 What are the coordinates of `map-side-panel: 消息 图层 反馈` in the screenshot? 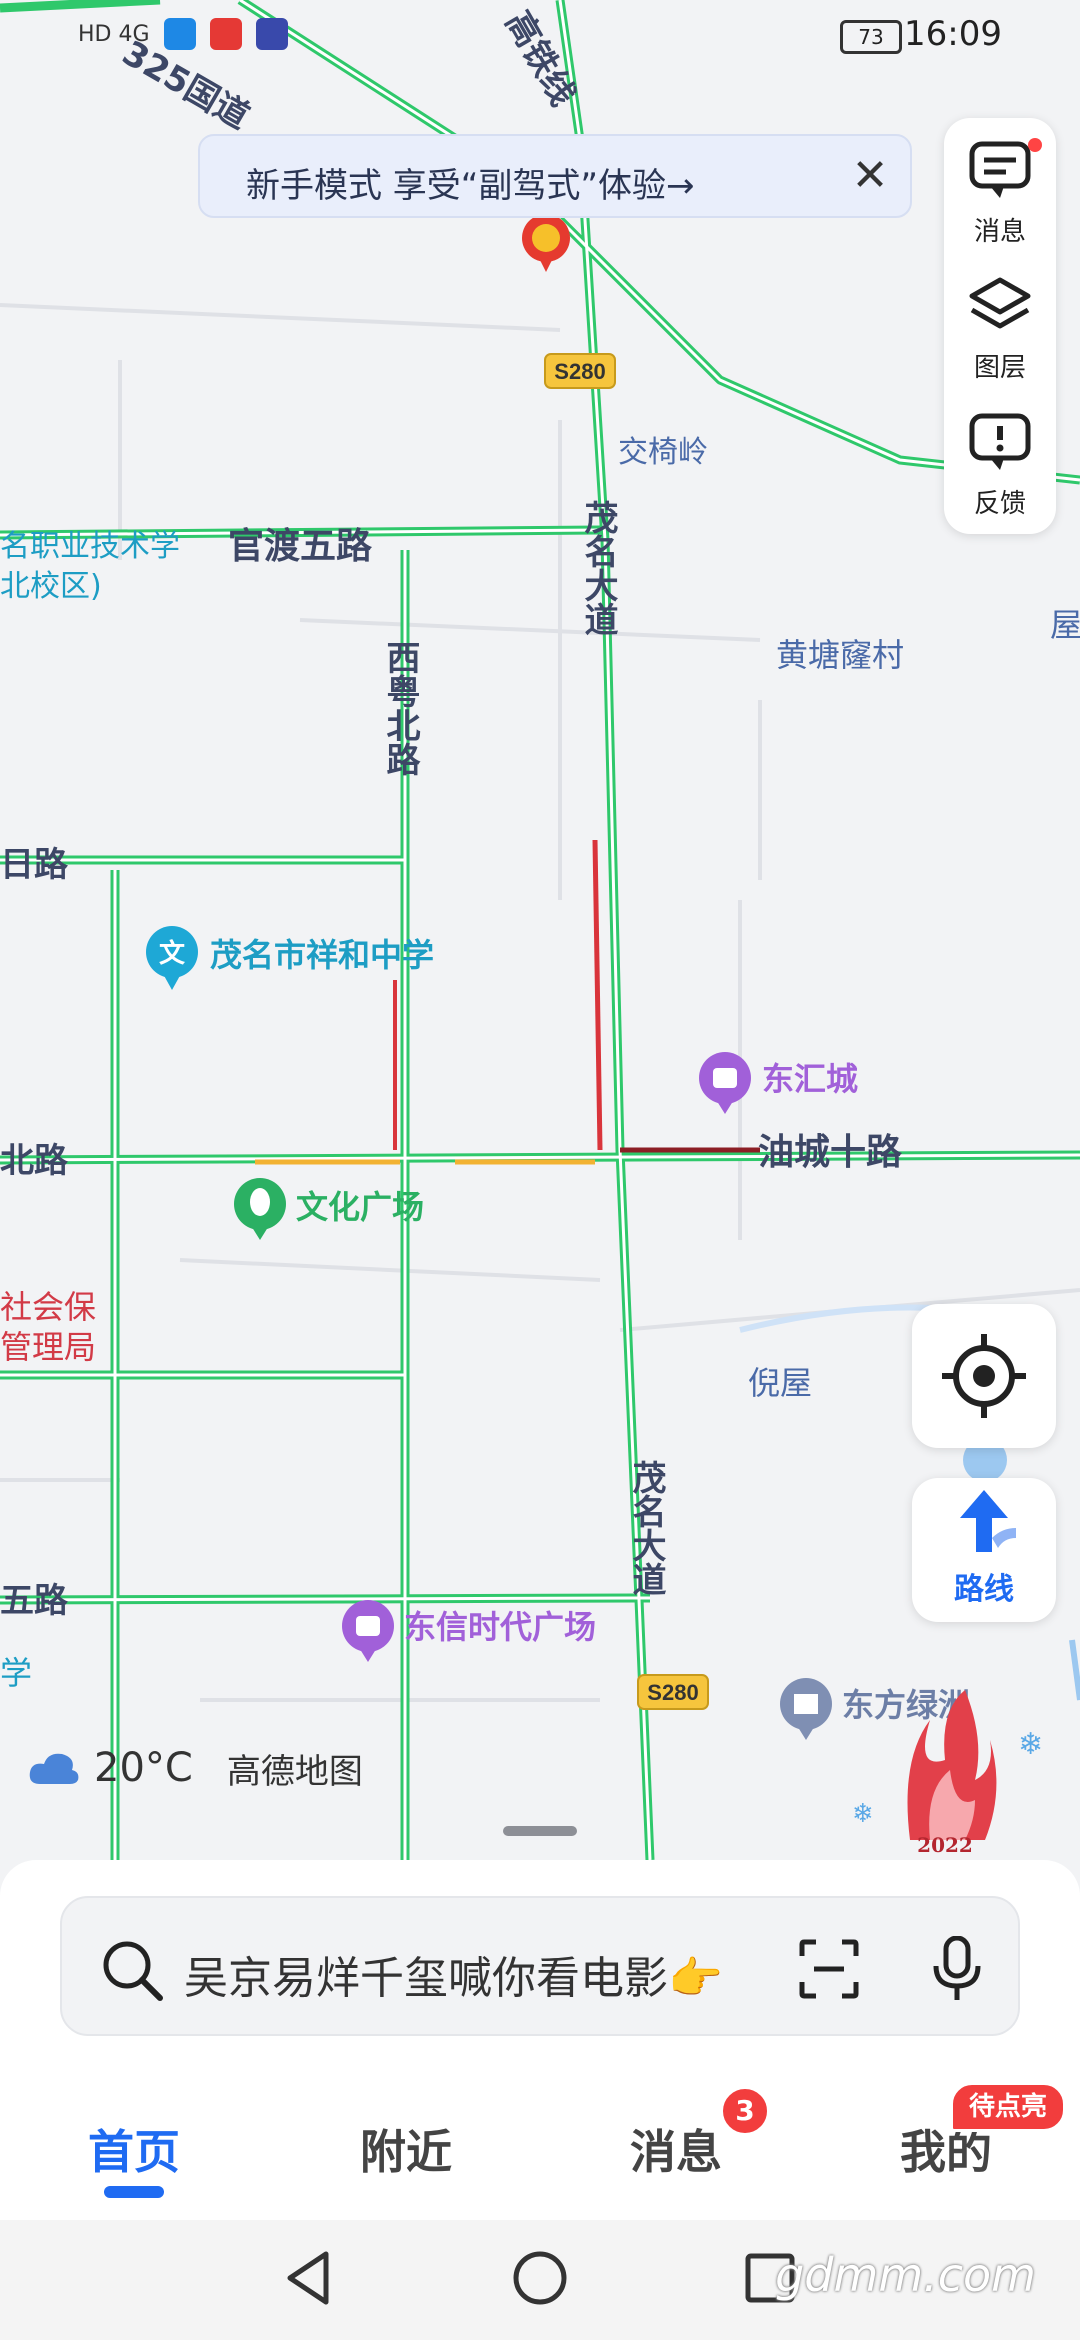 It's located at (1000, 326).